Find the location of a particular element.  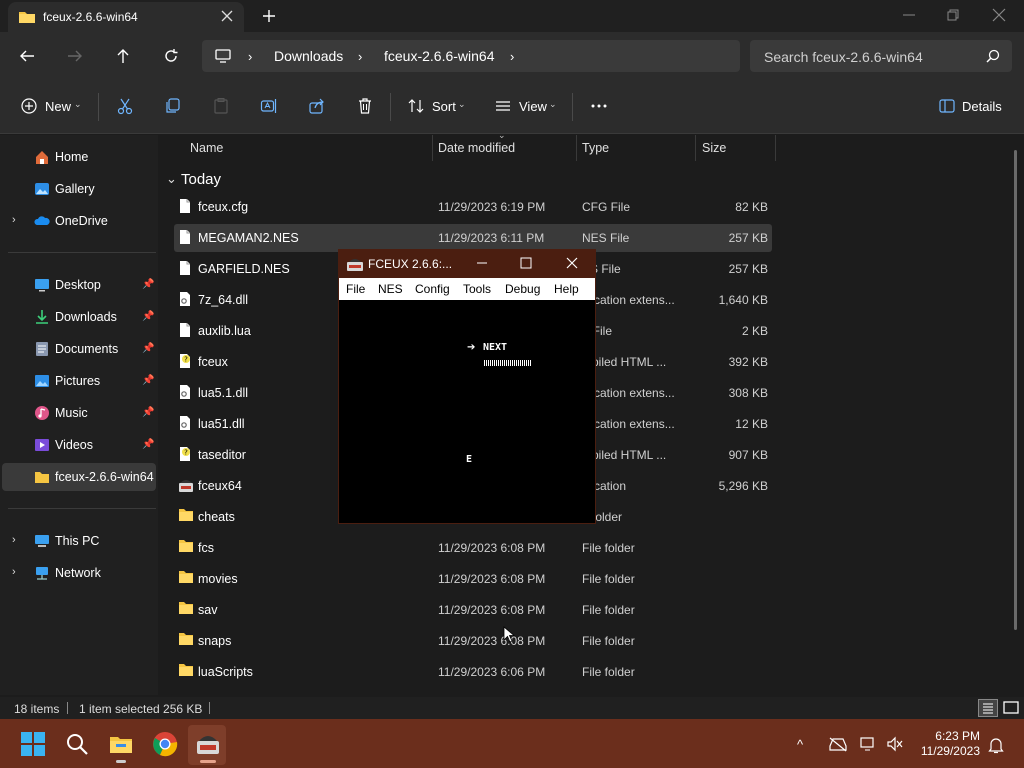

file-name: GARFIELD.NES is located at coordinates (244, 269).